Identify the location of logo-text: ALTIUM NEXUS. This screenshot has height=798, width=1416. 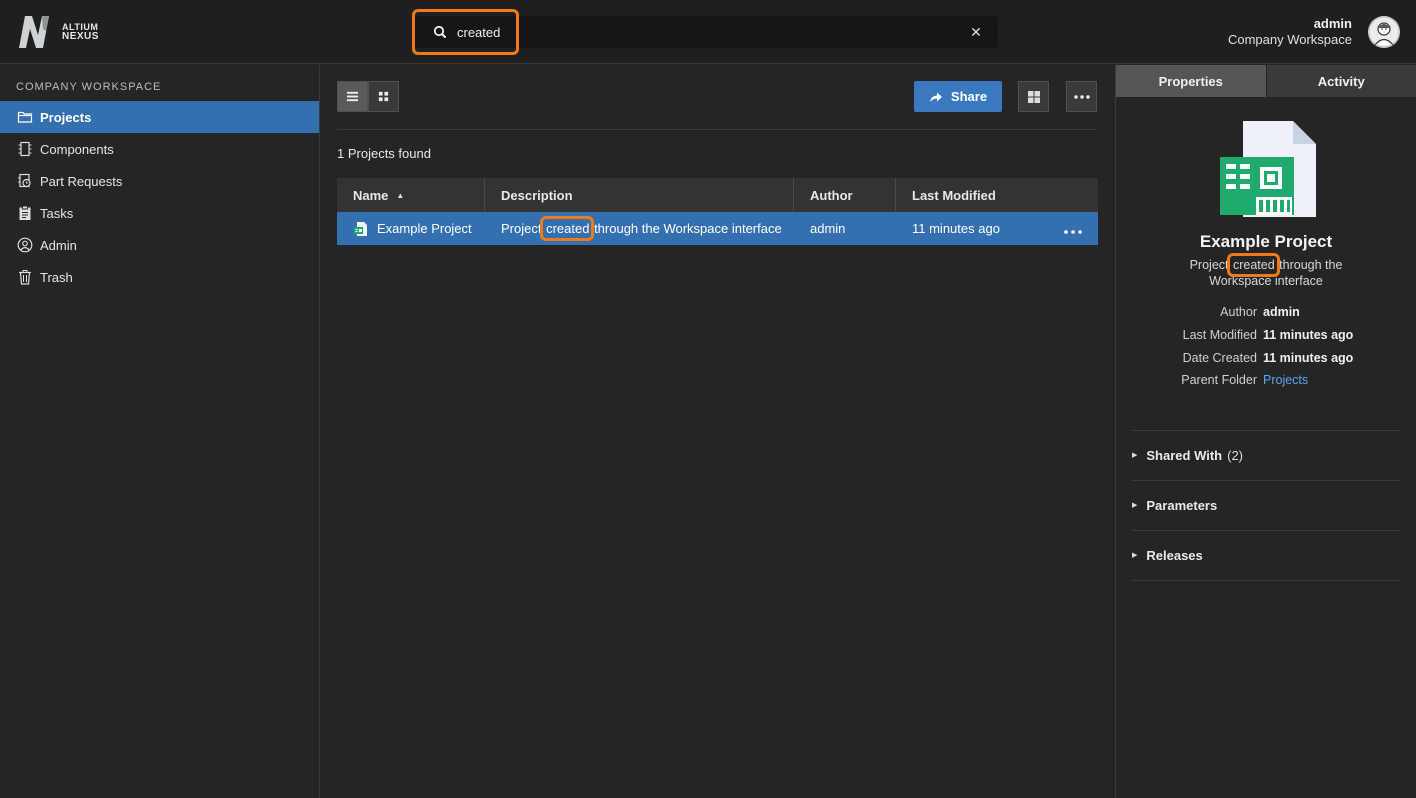
(80, 32).